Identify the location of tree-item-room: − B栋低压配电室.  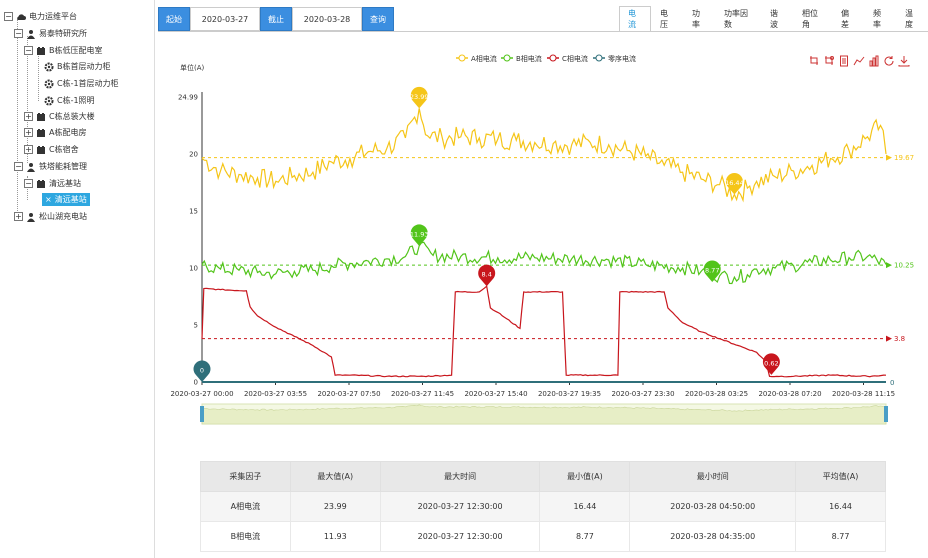
(63, 50).